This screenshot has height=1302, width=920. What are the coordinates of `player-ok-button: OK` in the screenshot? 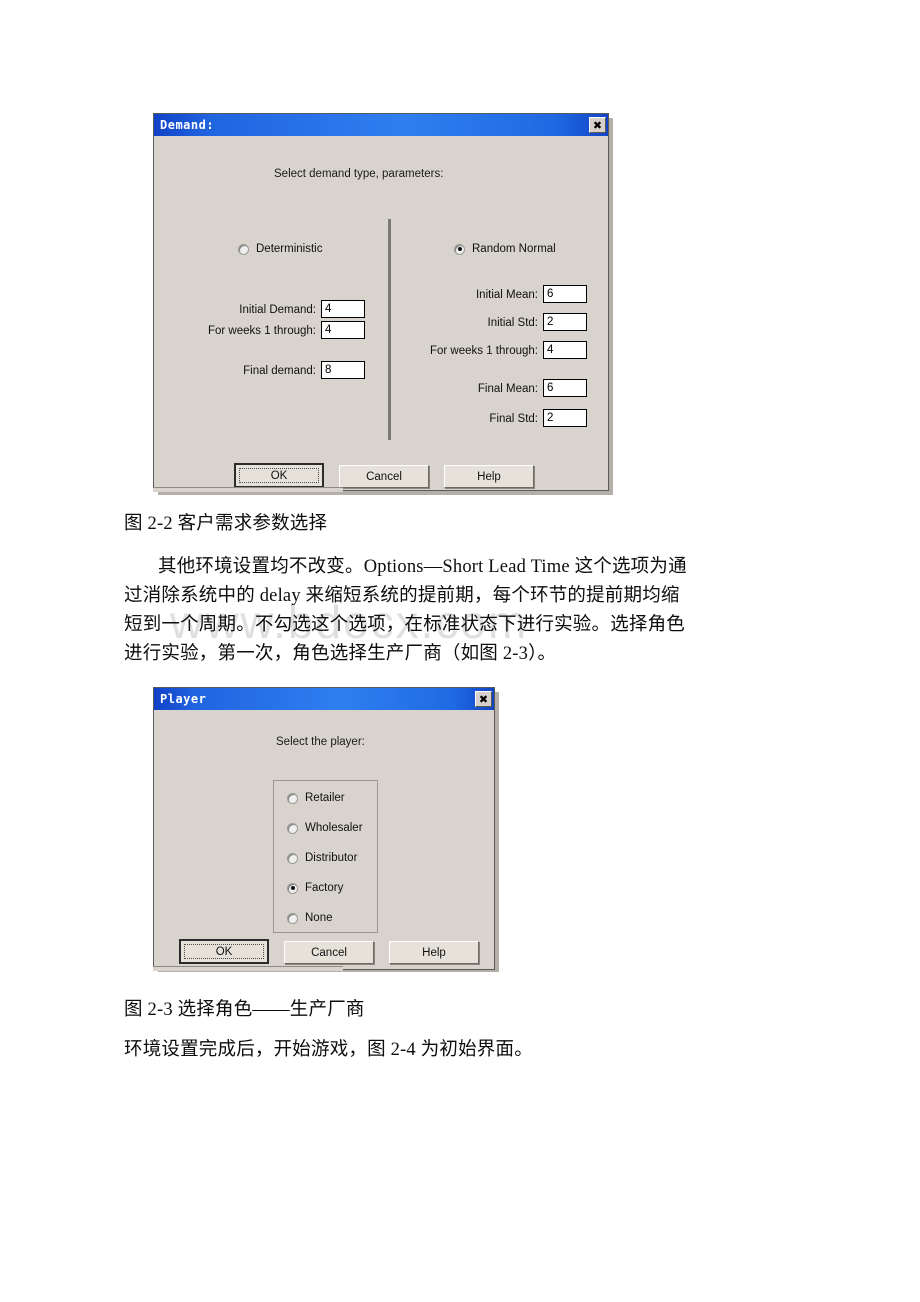 It's located at (224, 951).